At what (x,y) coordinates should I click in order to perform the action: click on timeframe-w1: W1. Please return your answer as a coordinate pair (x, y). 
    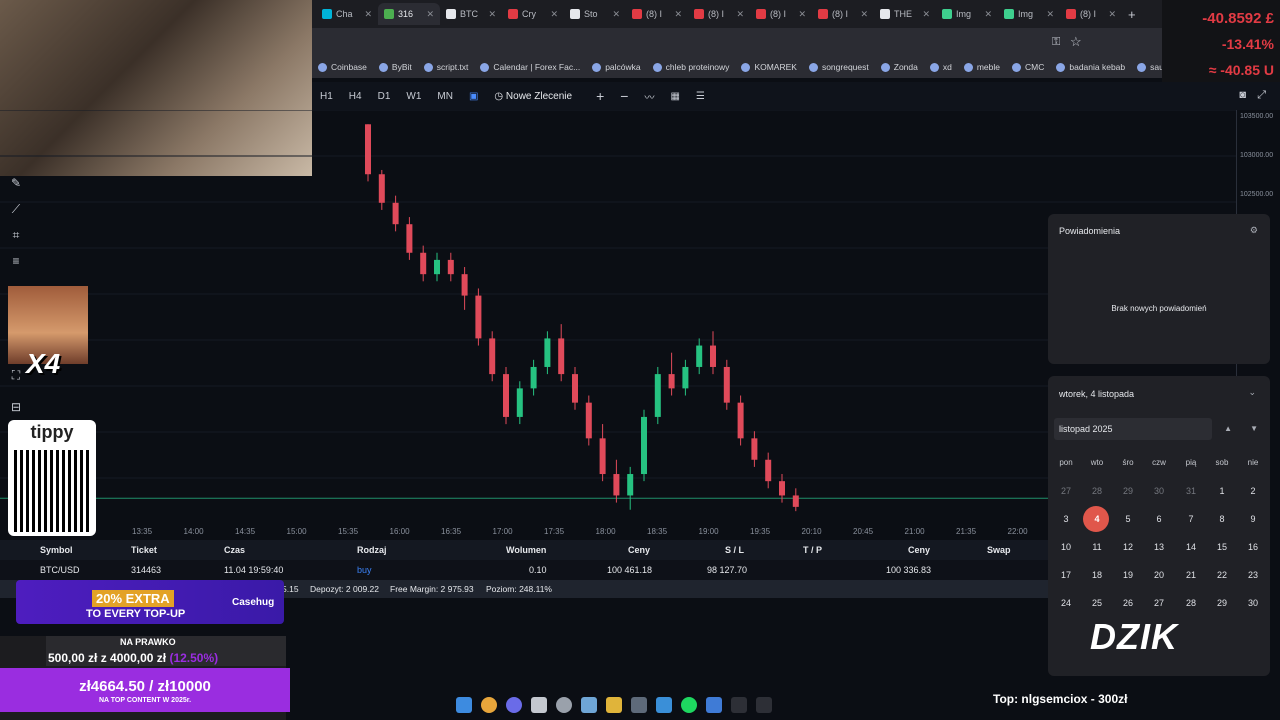
    Looking at the image, I should click on (413, 96).